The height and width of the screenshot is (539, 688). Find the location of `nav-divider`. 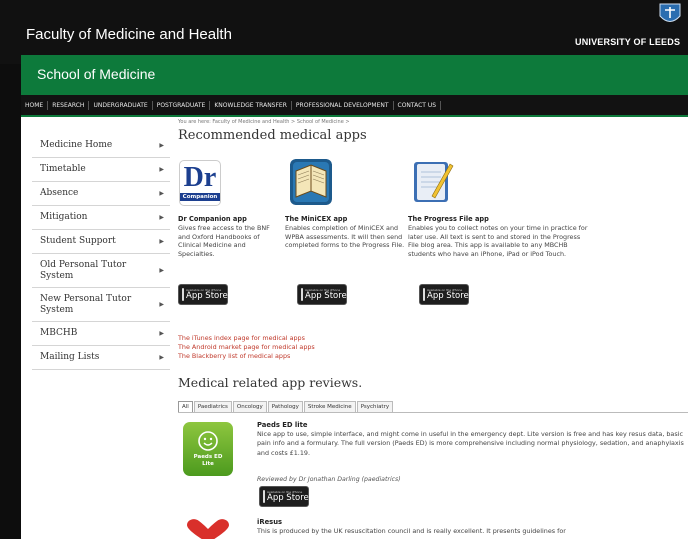

nav-divider is located at coordinates (354, 116).